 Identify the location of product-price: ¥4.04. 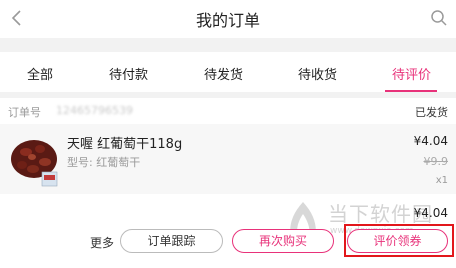
(430, 141).